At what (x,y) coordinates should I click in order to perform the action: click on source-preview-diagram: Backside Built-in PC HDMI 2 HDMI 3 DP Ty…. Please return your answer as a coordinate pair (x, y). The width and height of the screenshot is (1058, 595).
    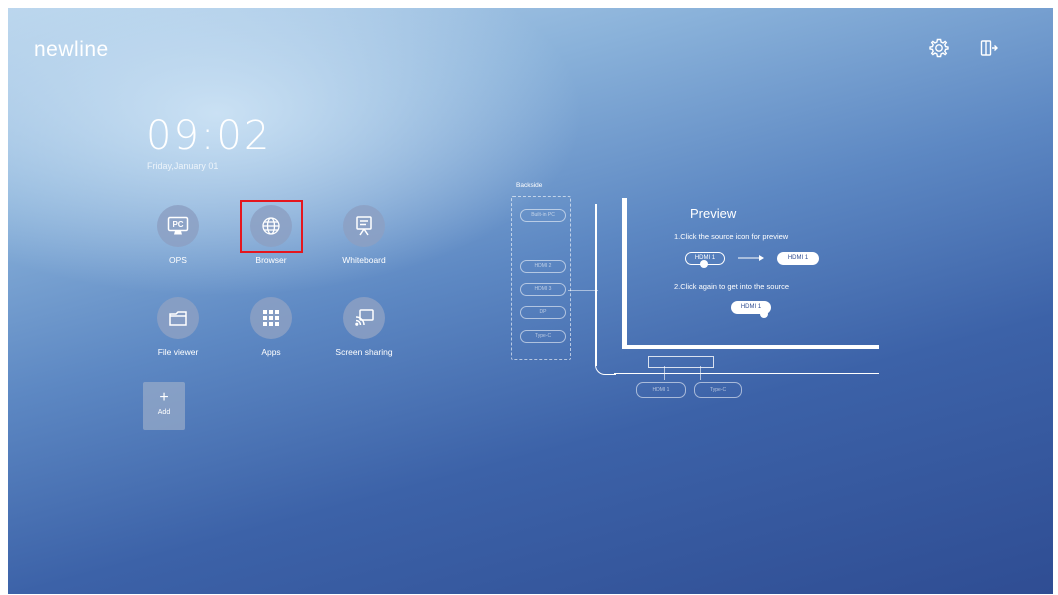
    Looking at the image, I should click on (691, 288).